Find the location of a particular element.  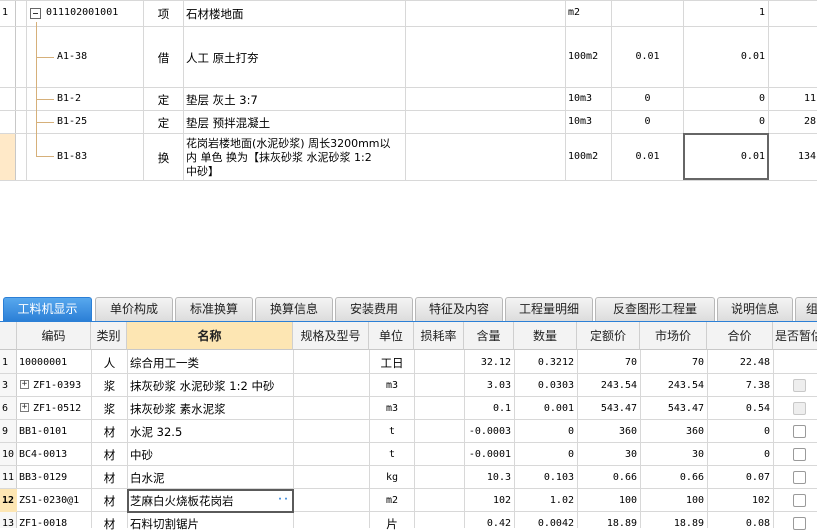

tab-standard-conversion: 标准换算 is located at coordinates (214, 309).